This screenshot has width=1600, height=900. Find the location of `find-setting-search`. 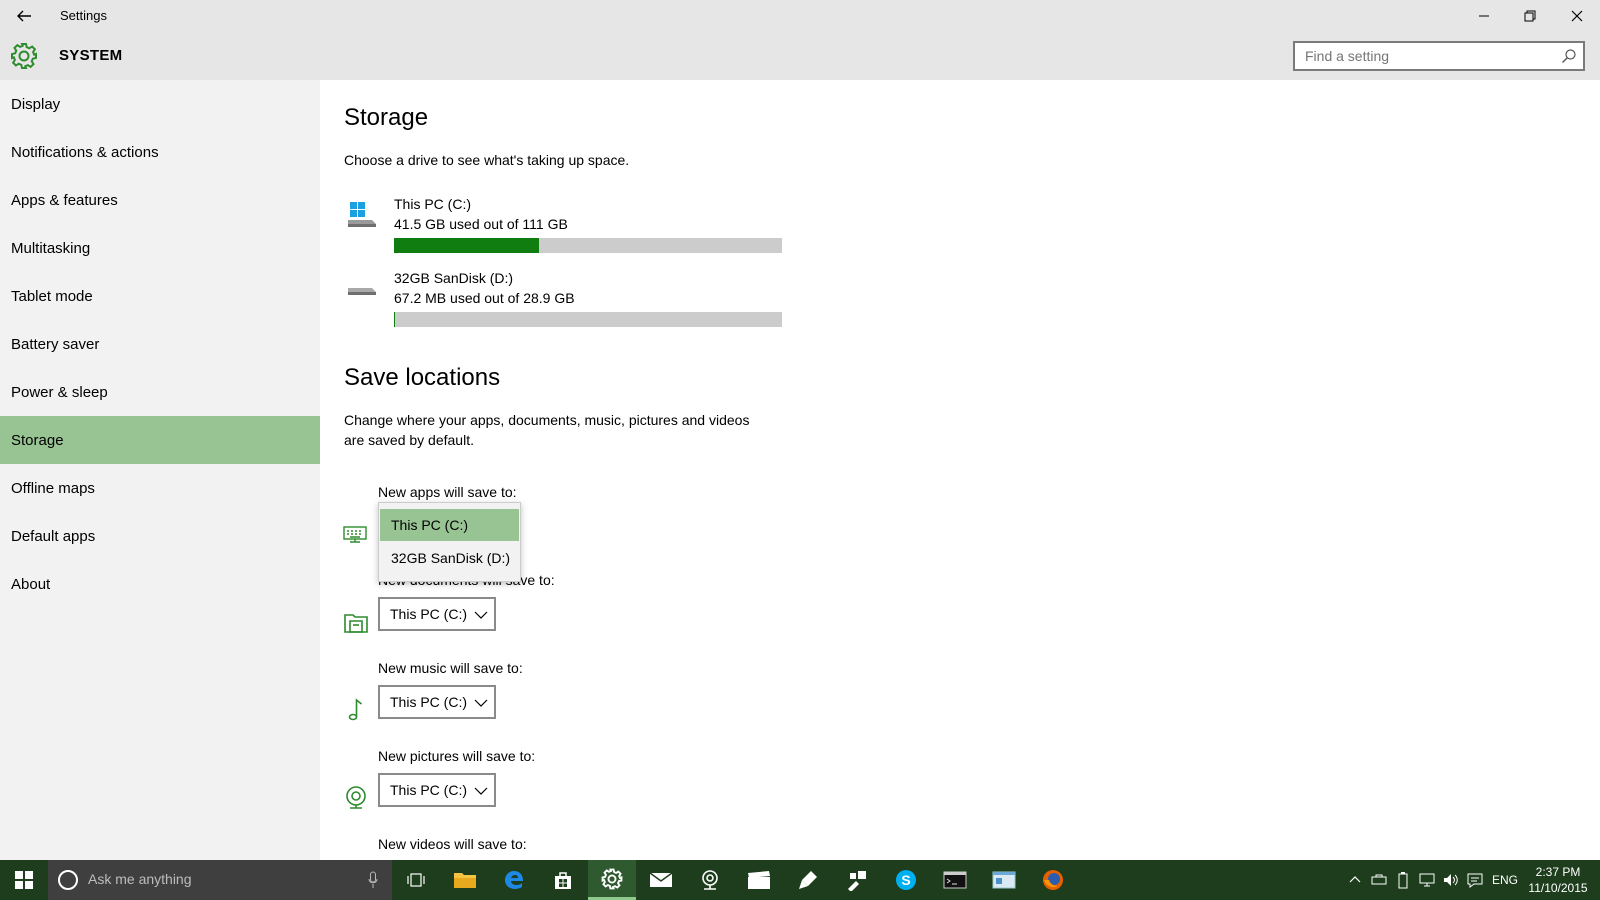

find-setting-search is located at coordinates (1439, 56).